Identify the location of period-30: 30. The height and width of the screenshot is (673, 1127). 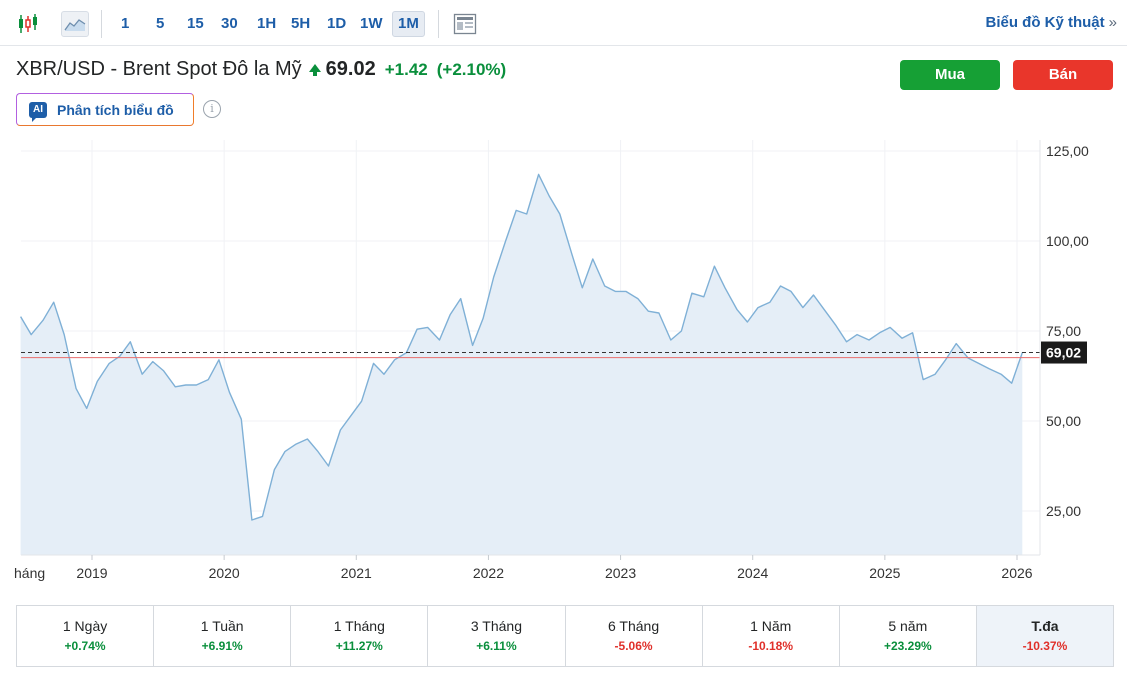
(229, 24).